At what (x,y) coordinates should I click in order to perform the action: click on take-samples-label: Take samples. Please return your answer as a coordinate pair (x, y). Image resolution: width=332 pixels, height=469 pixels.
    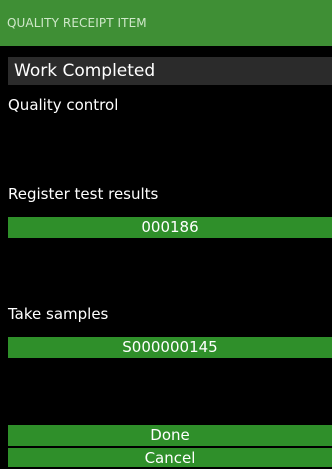
    Looking at the image, I should click on (58, 314).